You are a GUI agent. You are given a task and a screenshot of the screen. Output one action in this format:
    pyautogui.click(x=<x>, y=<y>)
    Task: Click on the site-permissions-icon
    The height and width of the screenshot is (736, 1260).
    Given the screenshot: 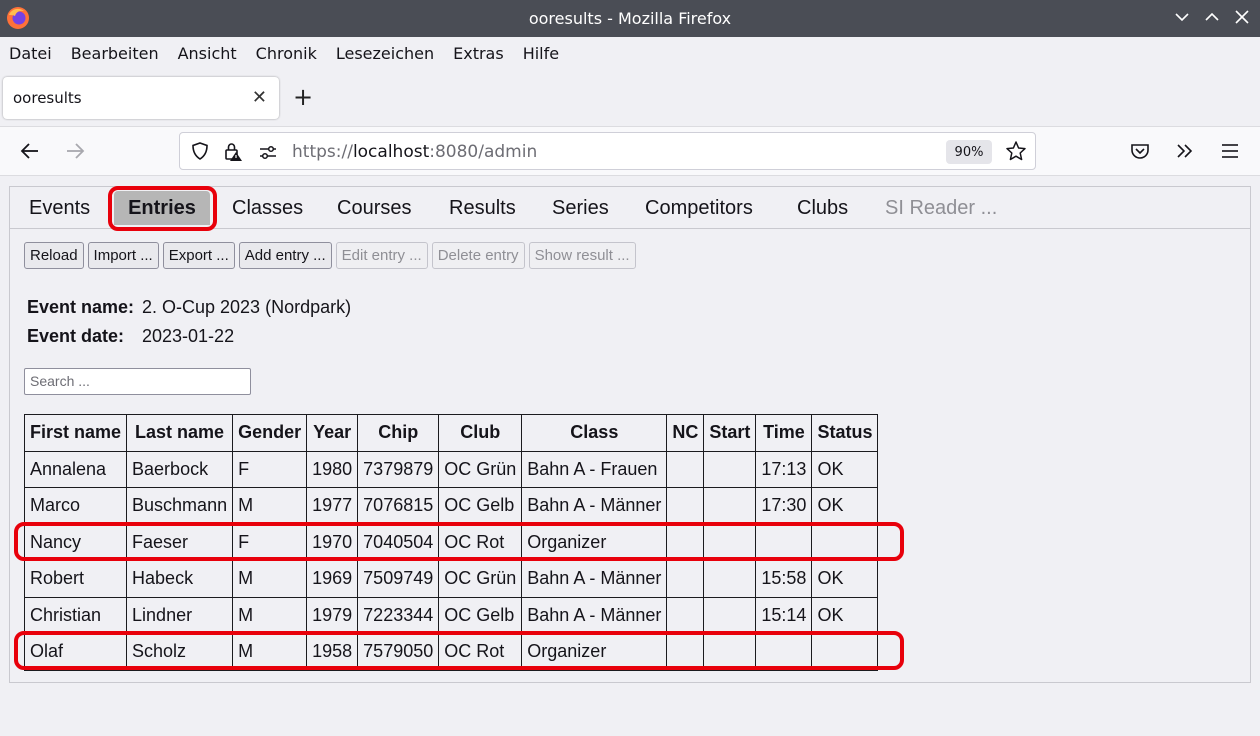 What is the action you would take?
    pyautogui.click(x=268, y=152)
    